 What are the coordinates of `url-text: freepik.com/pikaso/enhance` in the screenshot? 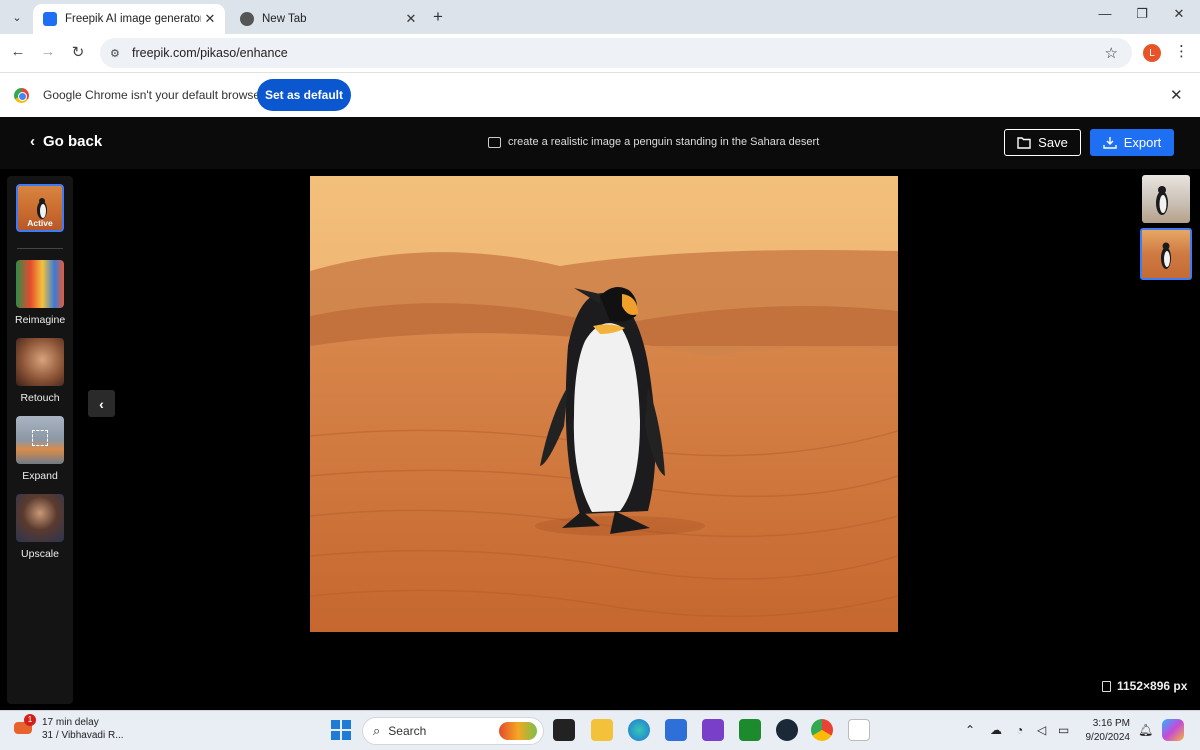 It's located at (210, 53).